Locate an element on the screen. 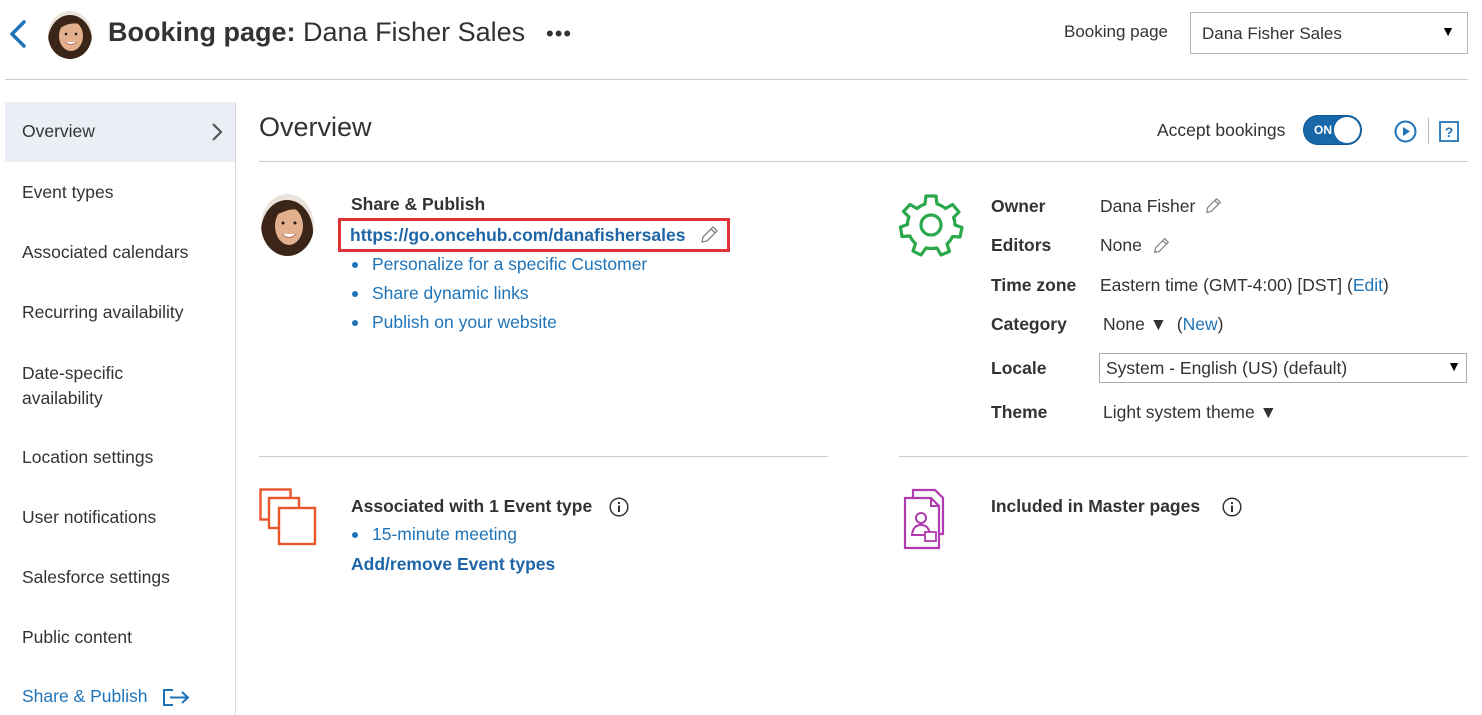 This screenshot has height=715, width=1482. accept-bookings-toggle: ON is located at coordinates (1332, 130).